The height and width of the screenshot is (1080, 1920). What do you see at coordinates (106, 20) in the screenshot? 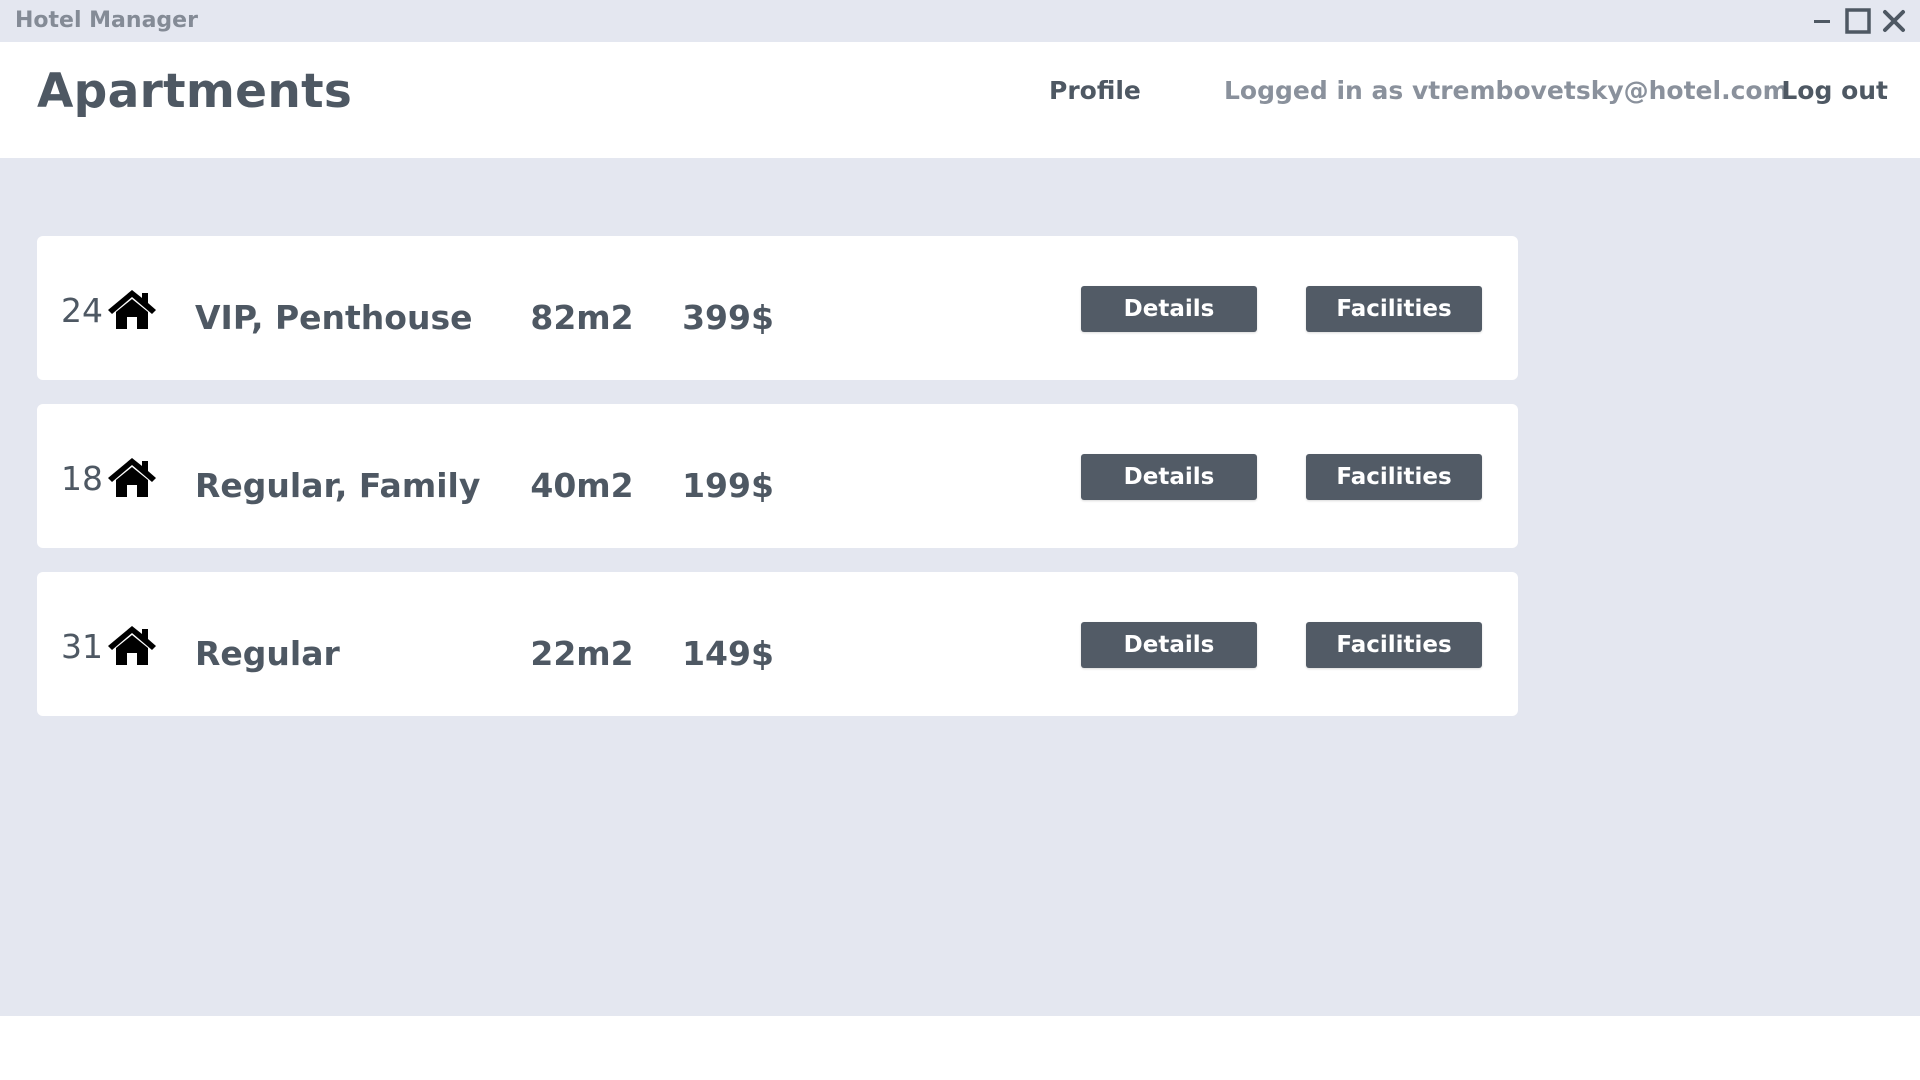
I see `window-title: Hotel Manager` at bounding box center [106, 20].